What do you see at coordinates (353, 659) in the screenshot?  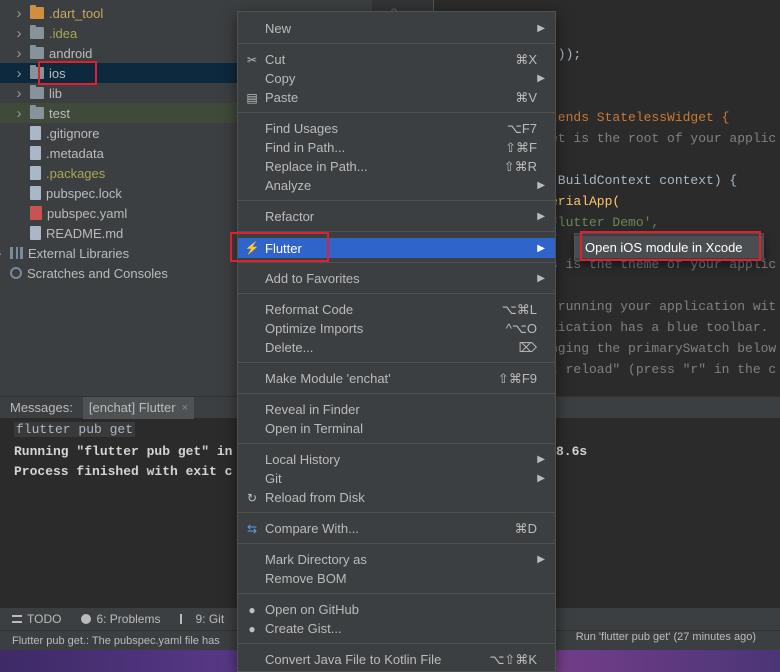 I see `menu-item-label: Convert Java File to Kotlin File` at bounding box center [353, 659].